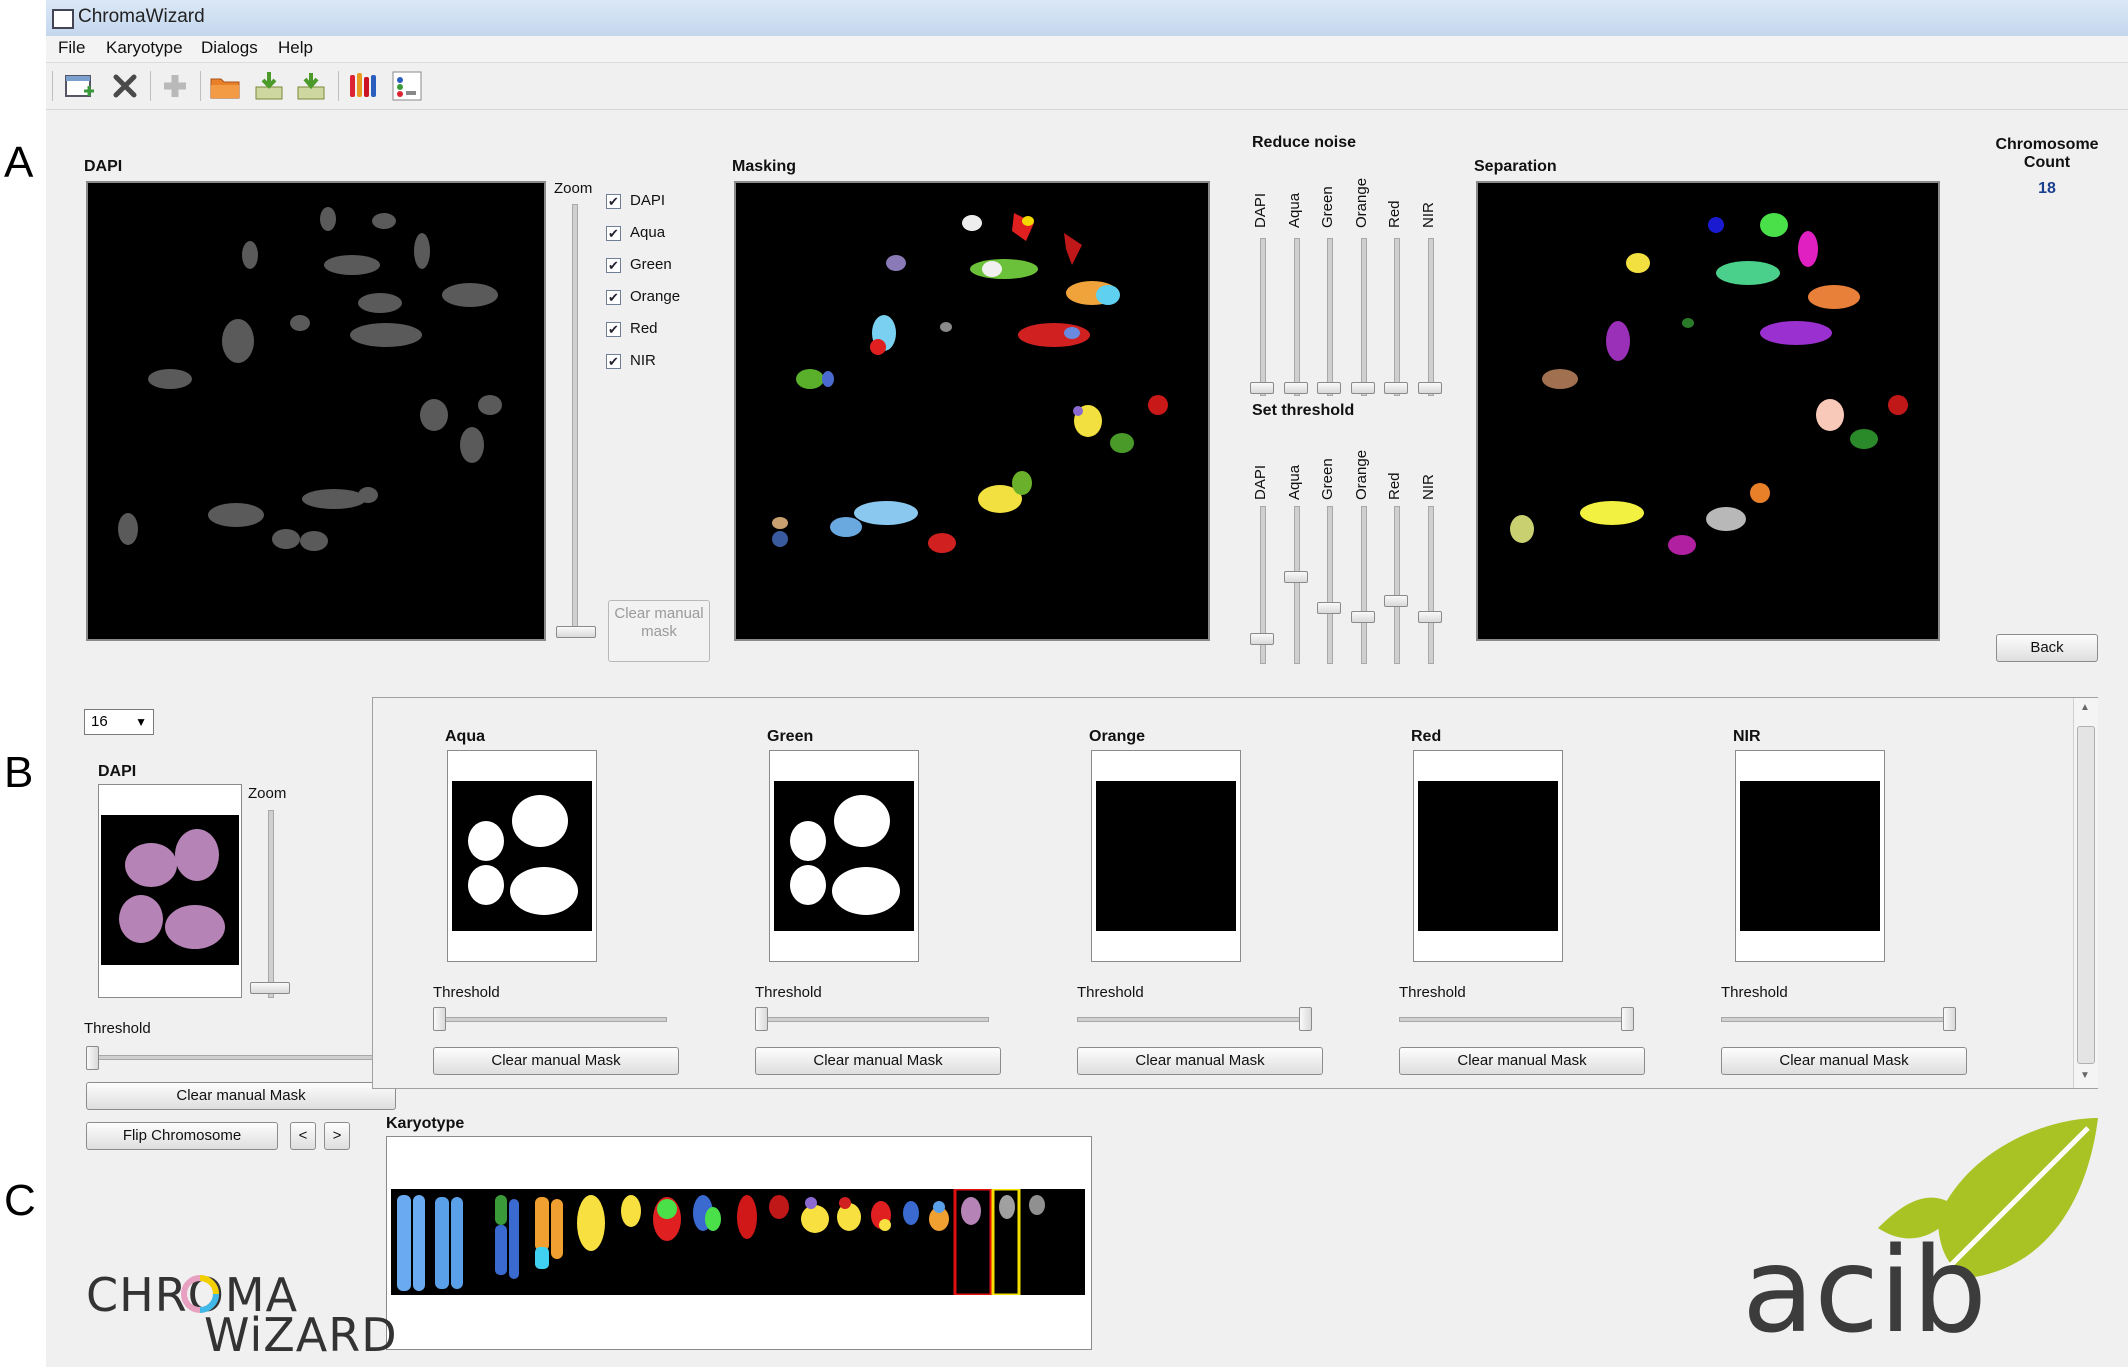 This screenshot has width=2128, height=1371. What do you see at coordinates (1262, 388) in the screenshot?
I see `reduce-noise-slider-handle-dapi` at bounding box center [1262, 388].